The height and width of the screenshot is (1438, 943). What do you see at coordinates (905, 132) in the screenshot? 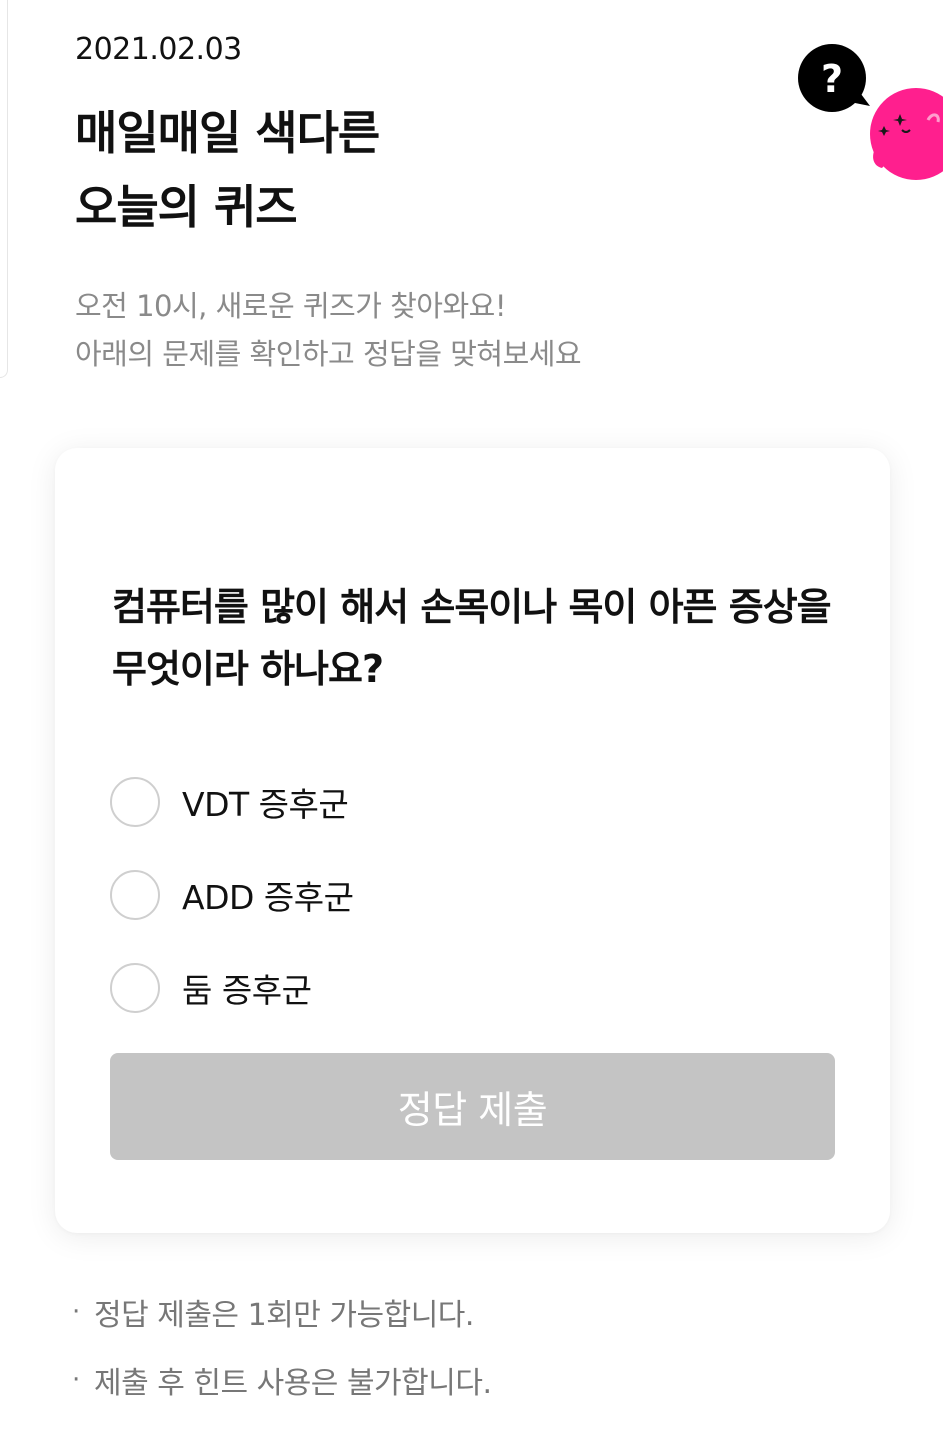
I see `pink-mascot-icon` at bounding box center [905, 132].